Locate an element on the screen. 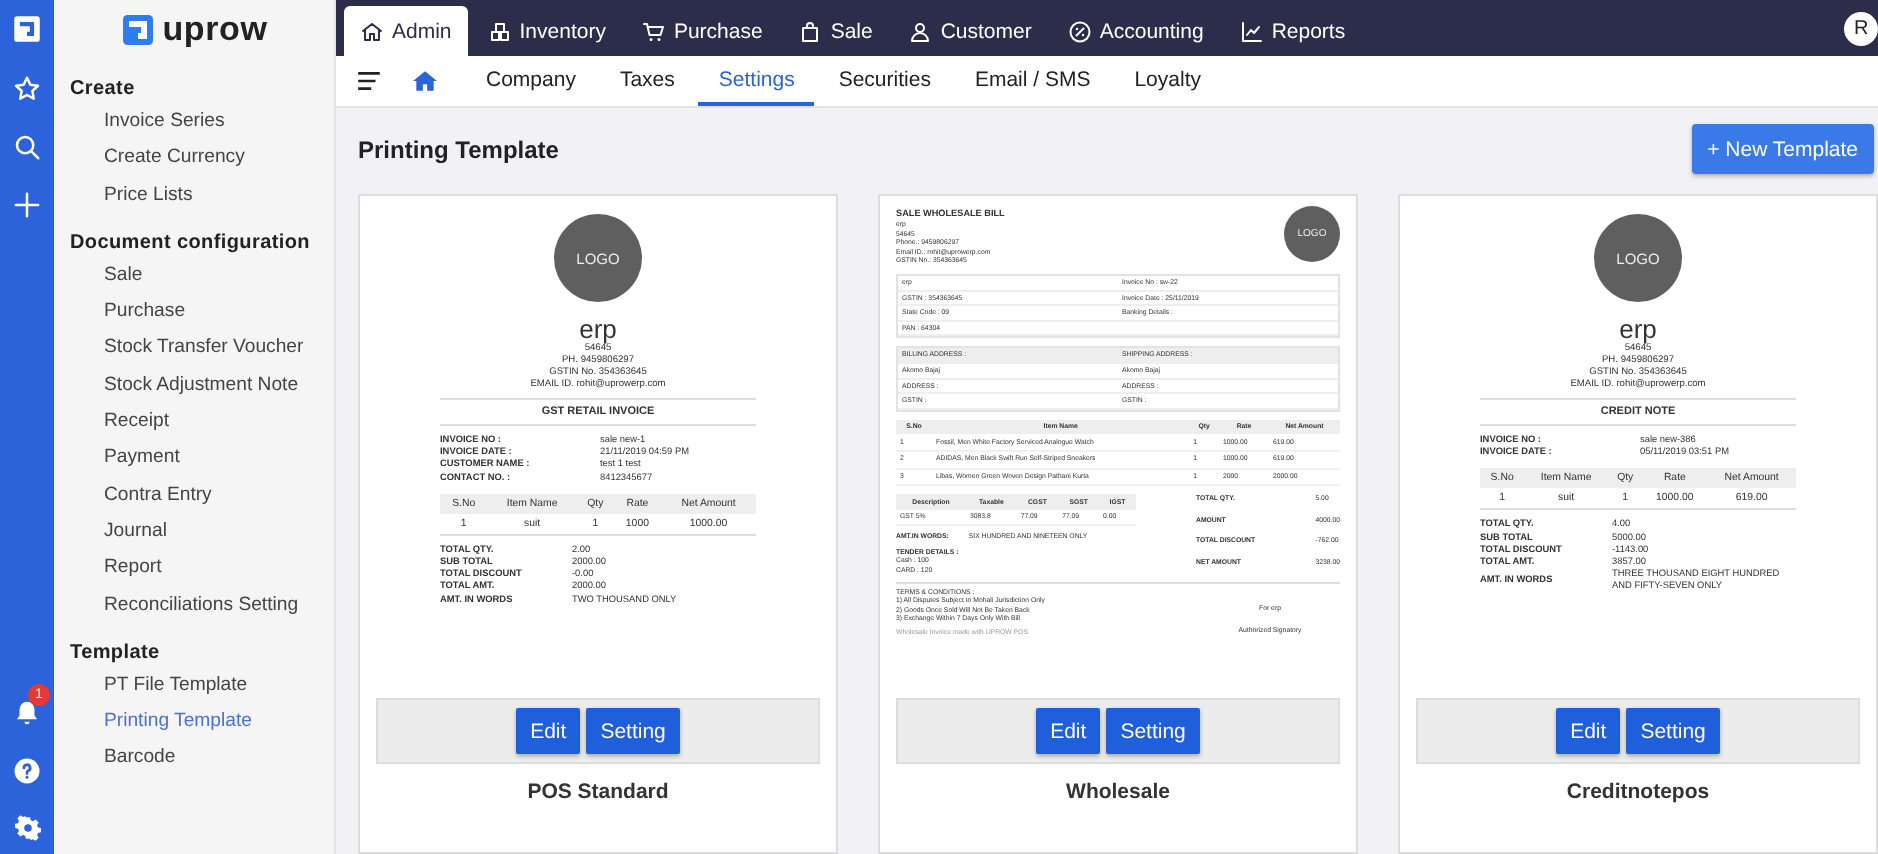 Image resolution: width=1878 pixels, height=854 pixels. sidebar-item: Stock Transfer Voucher is located at coordinates (194, 349).